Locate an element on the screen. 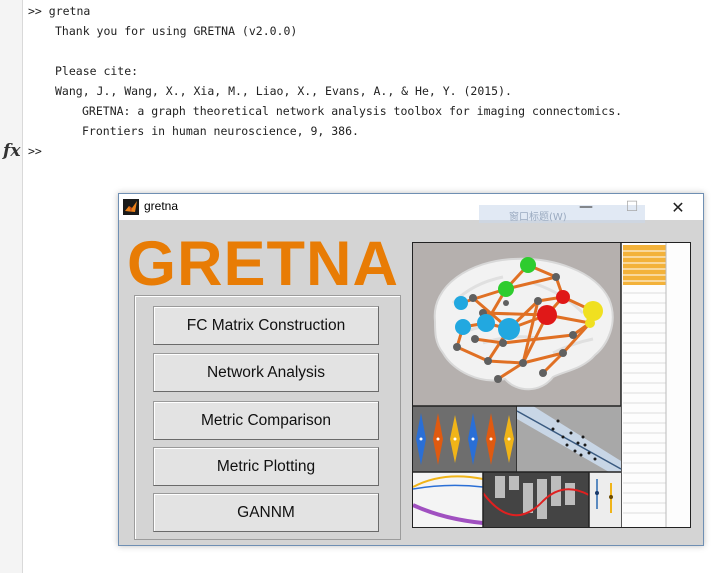 The image size is (728, 573). fx-icon: fx is located at coordinates (11, 151).